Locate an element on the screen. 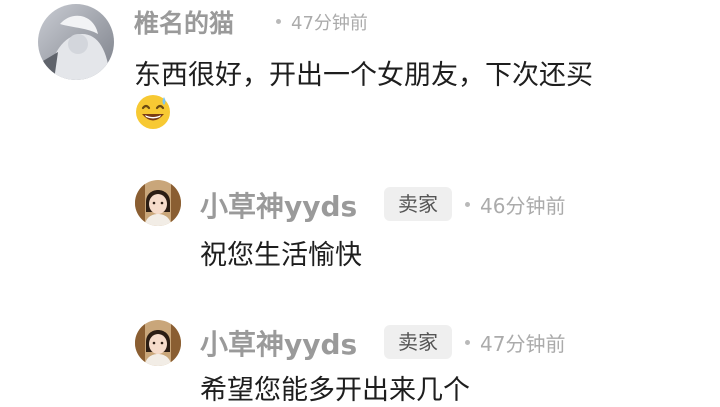 The height and width of the screenshot is (407, 720). timestamp: 46分钟前 is located at coordinates (515, 204).